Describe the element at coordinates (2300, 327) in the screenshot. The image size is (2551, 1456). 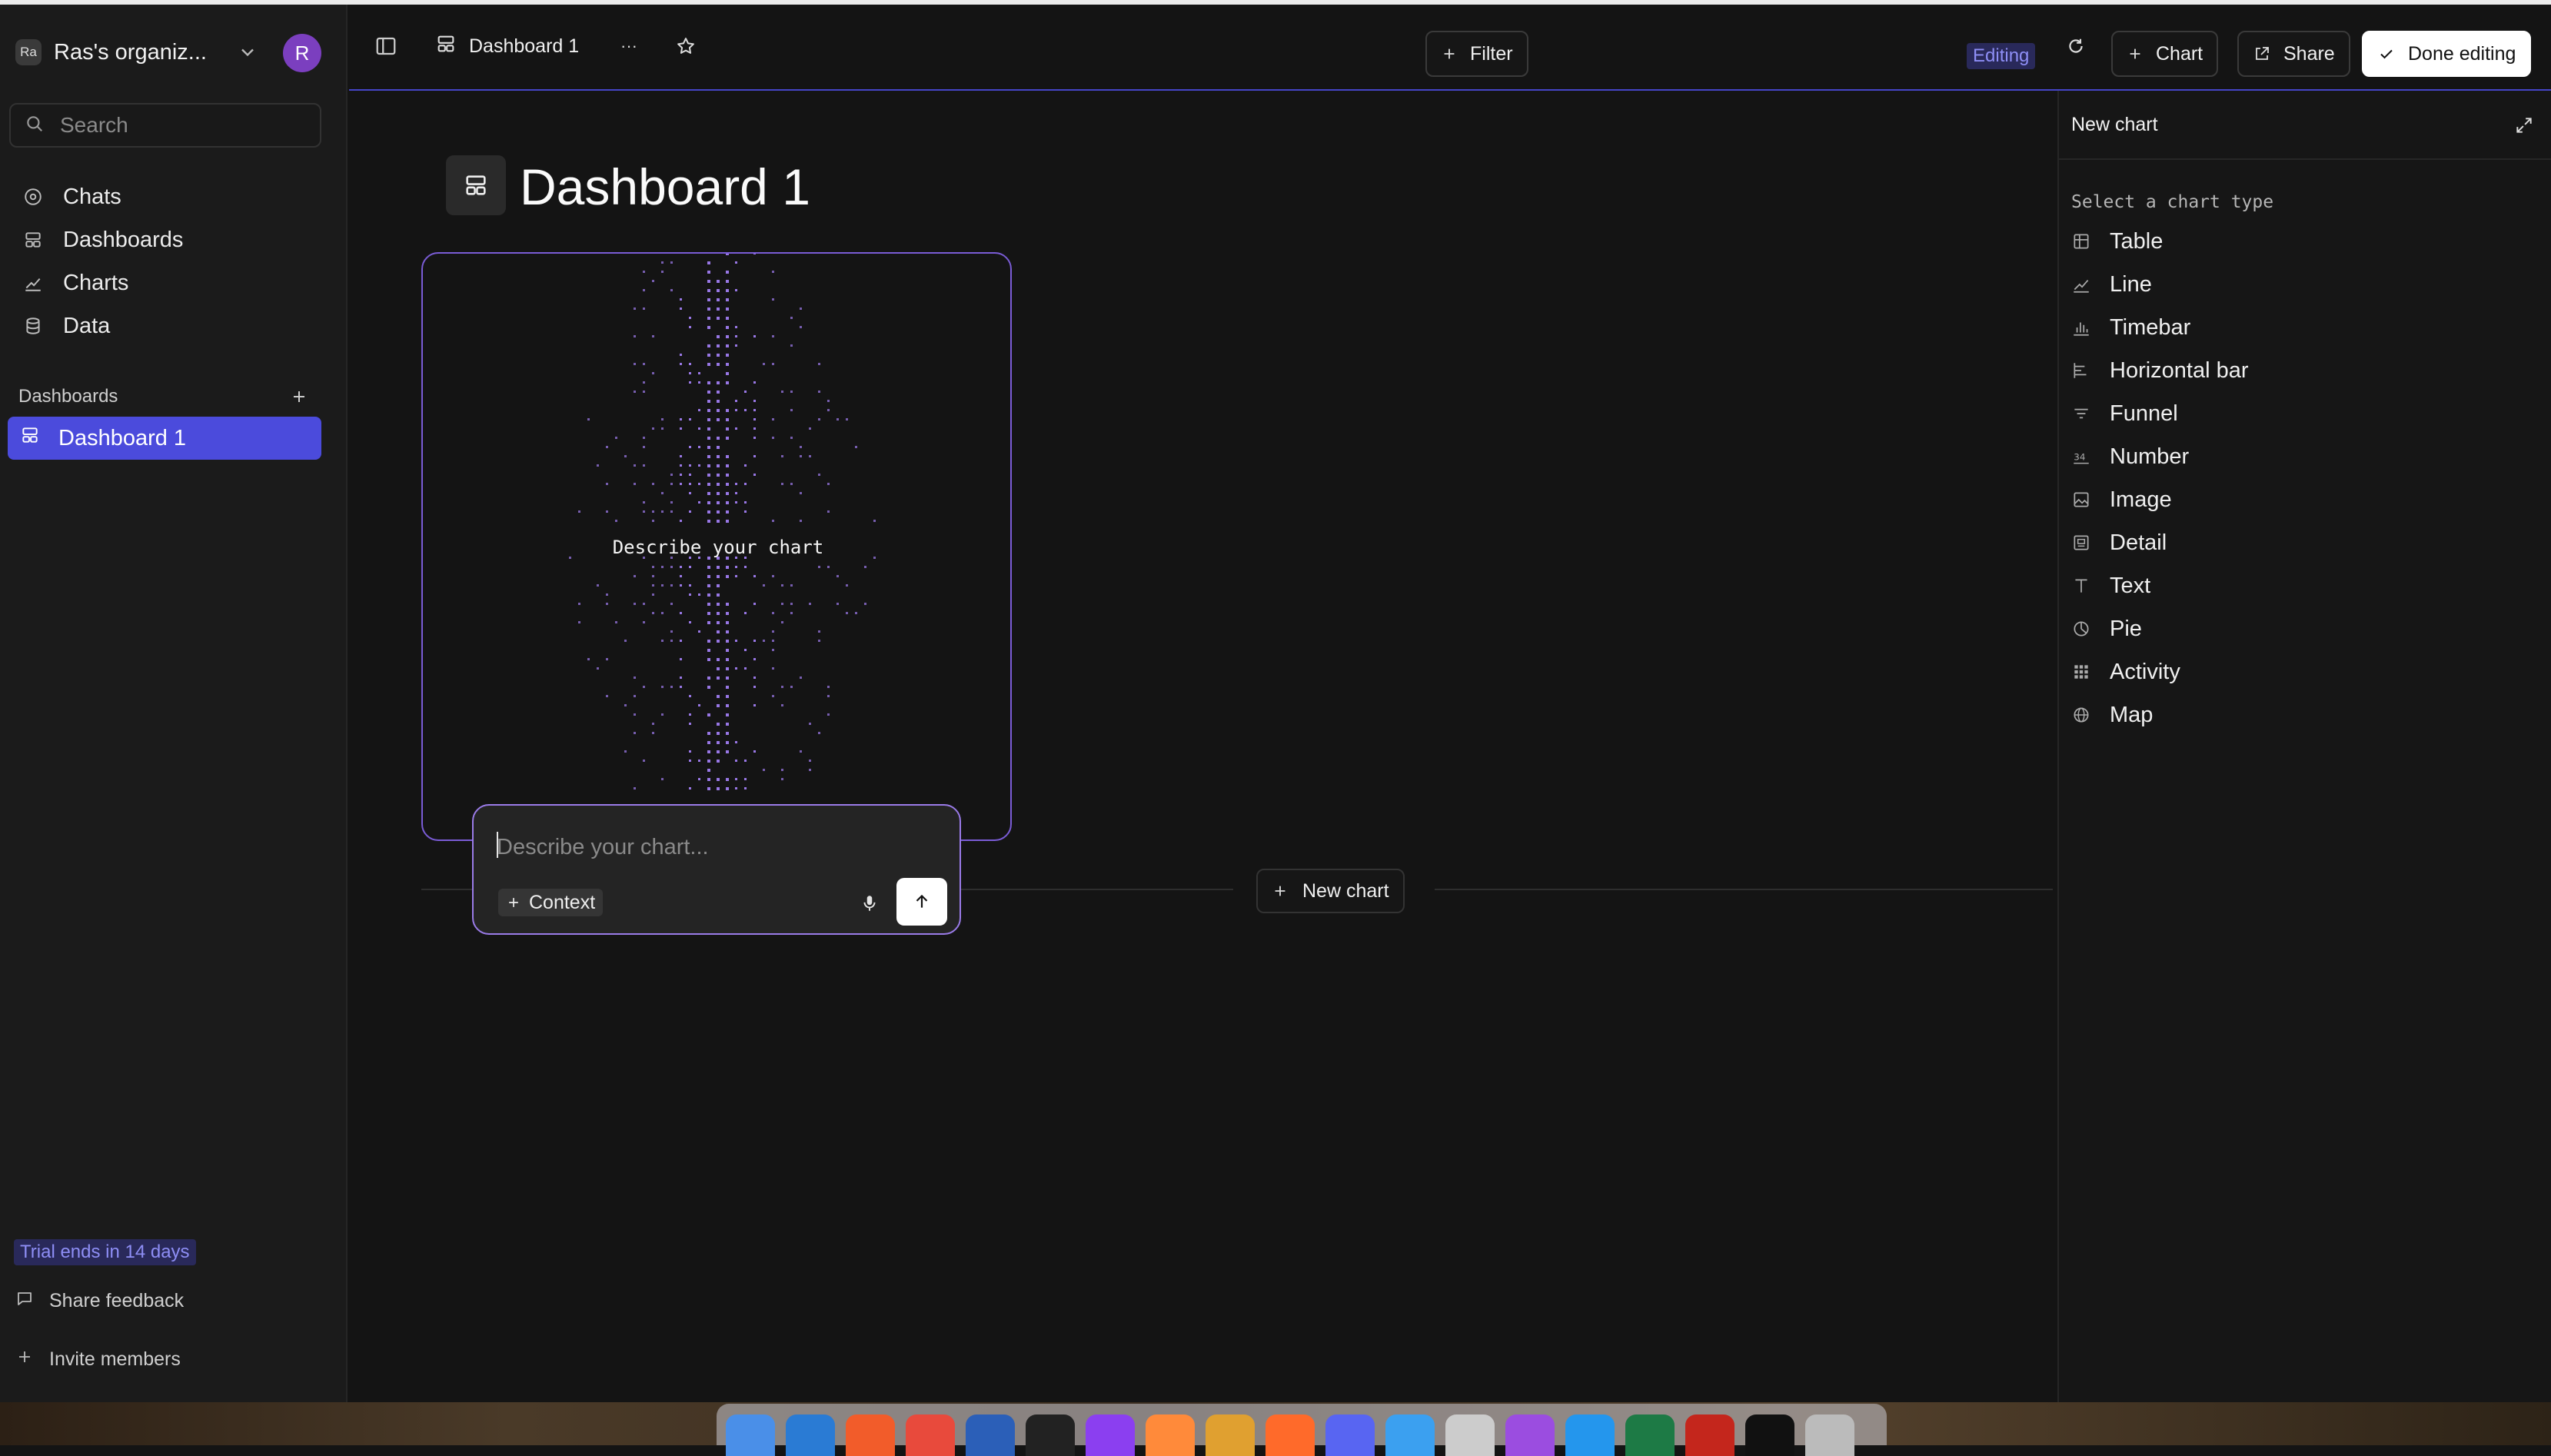
I see `chart-type-timebar: Timebar` at that location.